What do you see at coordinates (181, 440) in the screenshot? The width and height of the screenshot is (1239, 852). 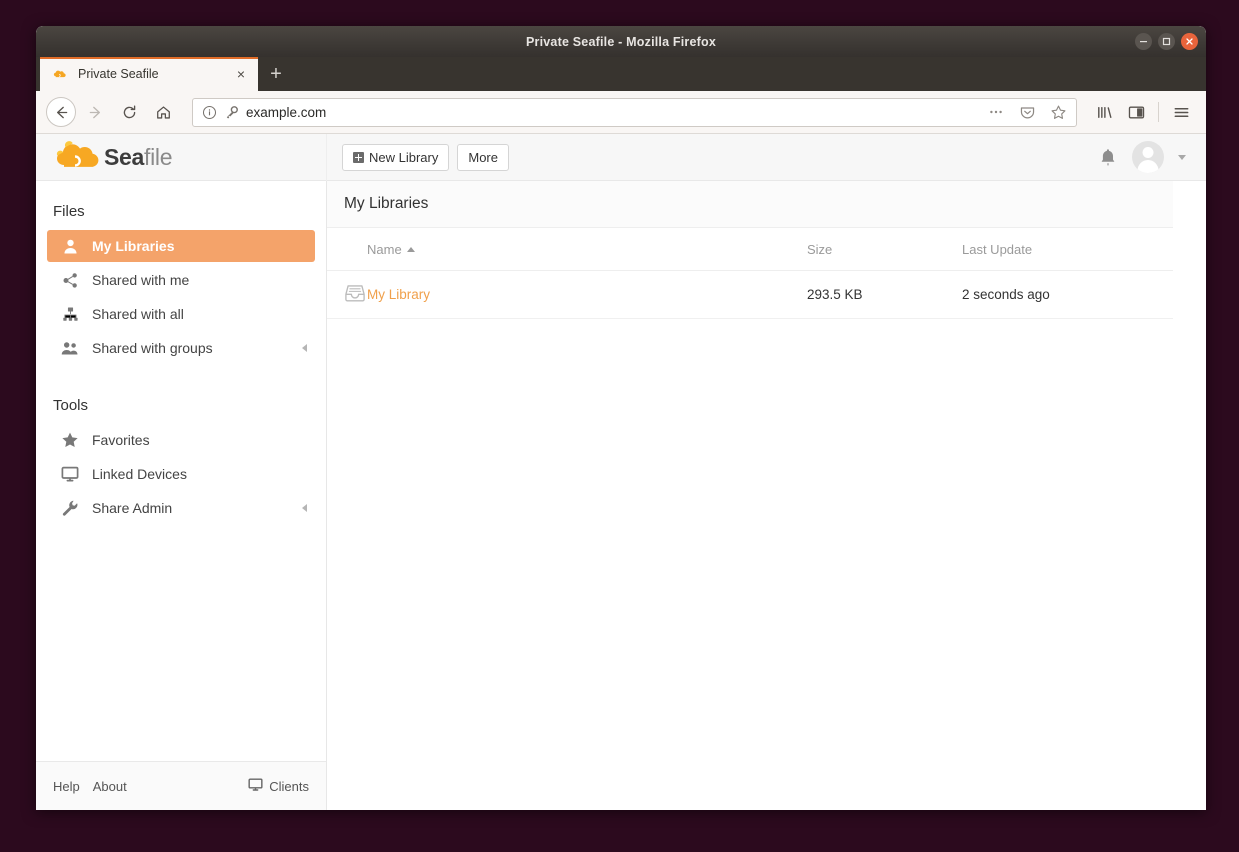 I see `sidebar-item-favorites: Favorites` at bounding box center [181, 440].